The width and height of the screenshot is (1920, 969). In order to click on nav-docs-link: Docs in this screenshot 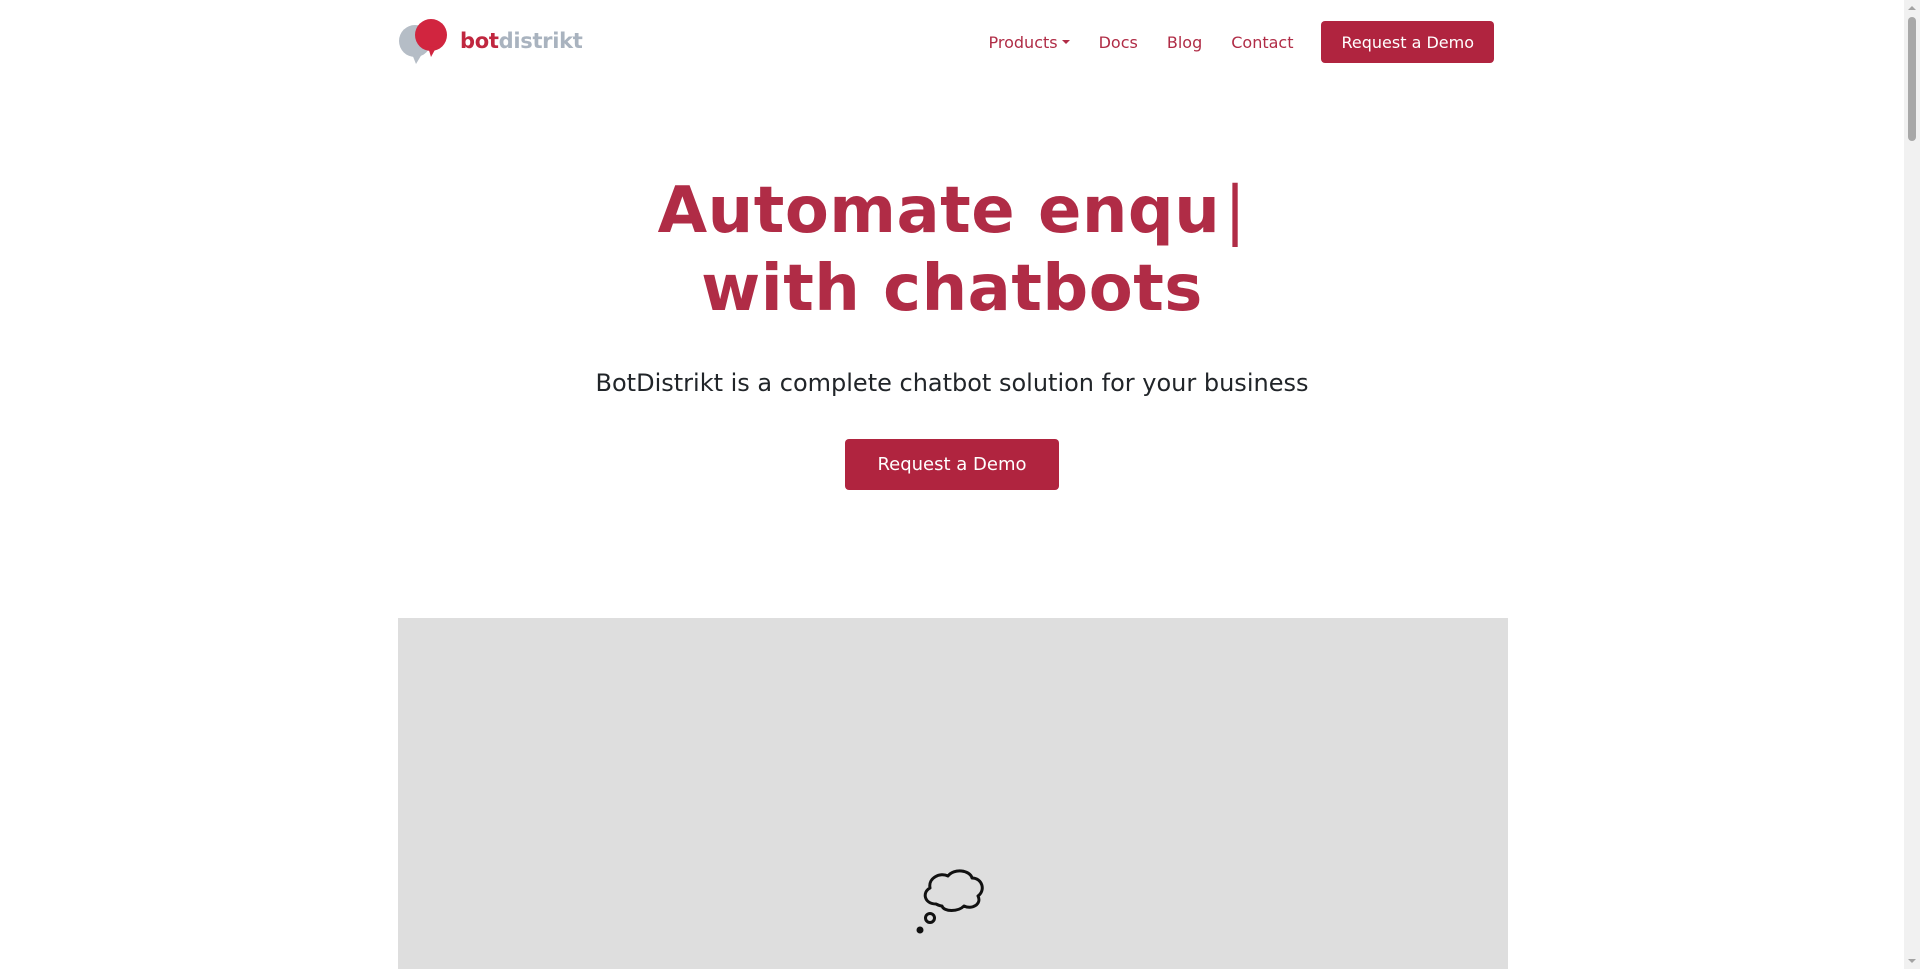, I will do `click(1118, 42)`.